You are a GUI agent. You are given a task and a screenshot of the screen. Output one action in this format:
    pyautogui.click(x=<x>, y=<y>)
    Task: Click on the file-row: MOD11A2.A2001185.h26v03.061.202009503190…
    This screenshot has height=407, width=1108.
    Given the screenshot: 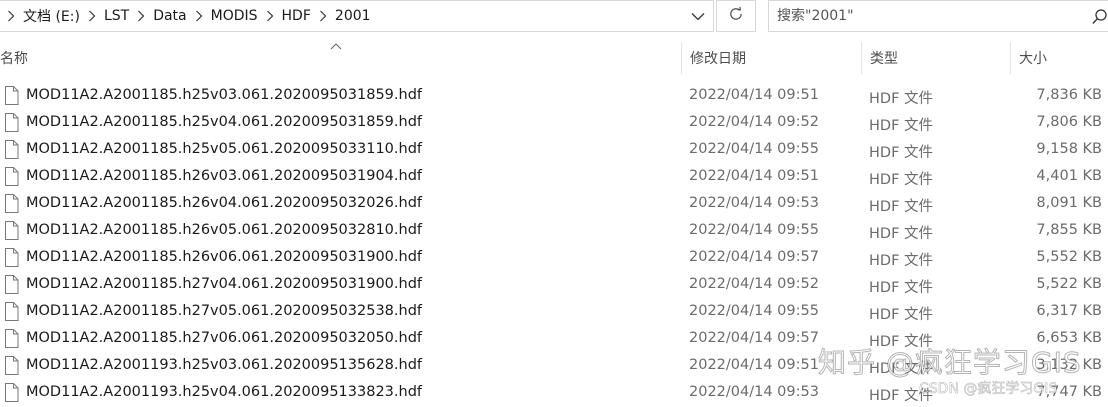 What is the action you would take?
    pyautogui.click(x=554, y=177)
    